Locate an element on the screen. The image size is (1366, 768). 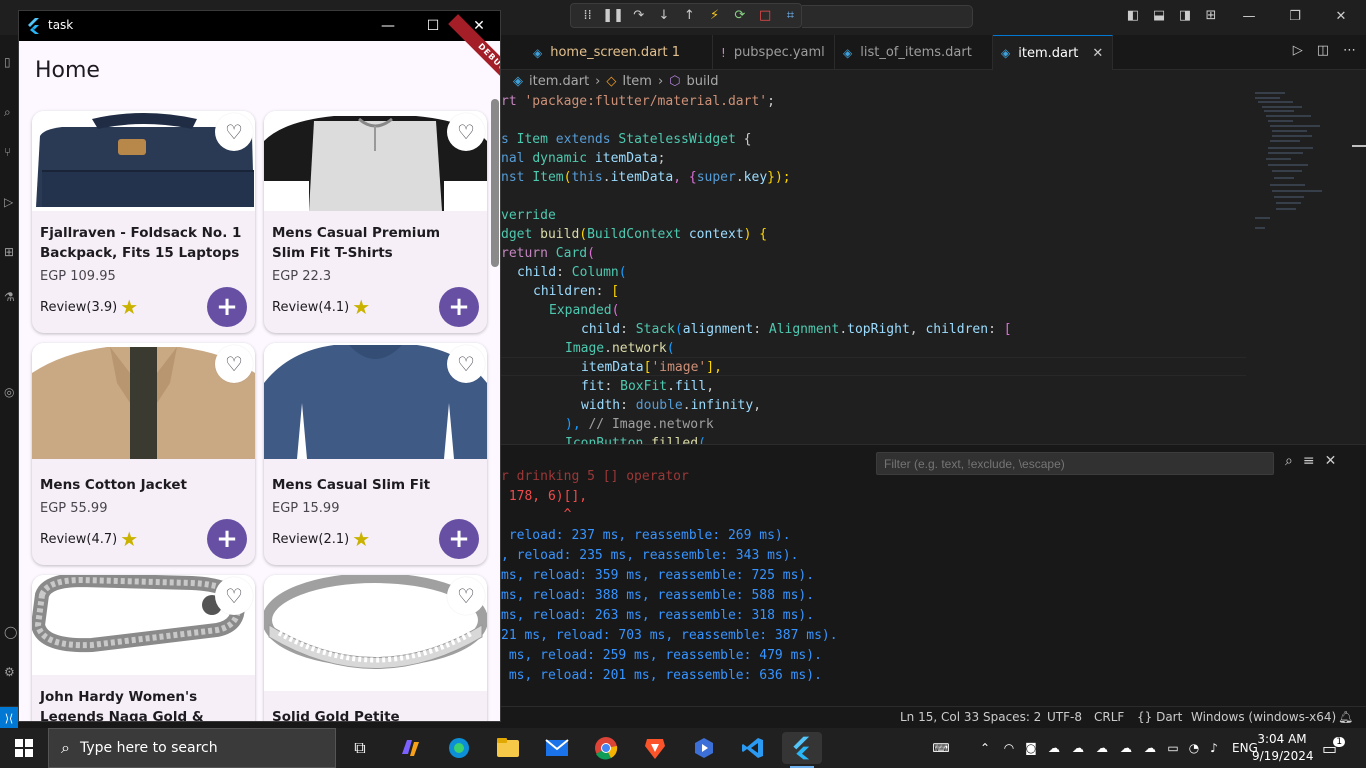
pause-icon: ❚❚ is located at coordinates (613, 16).